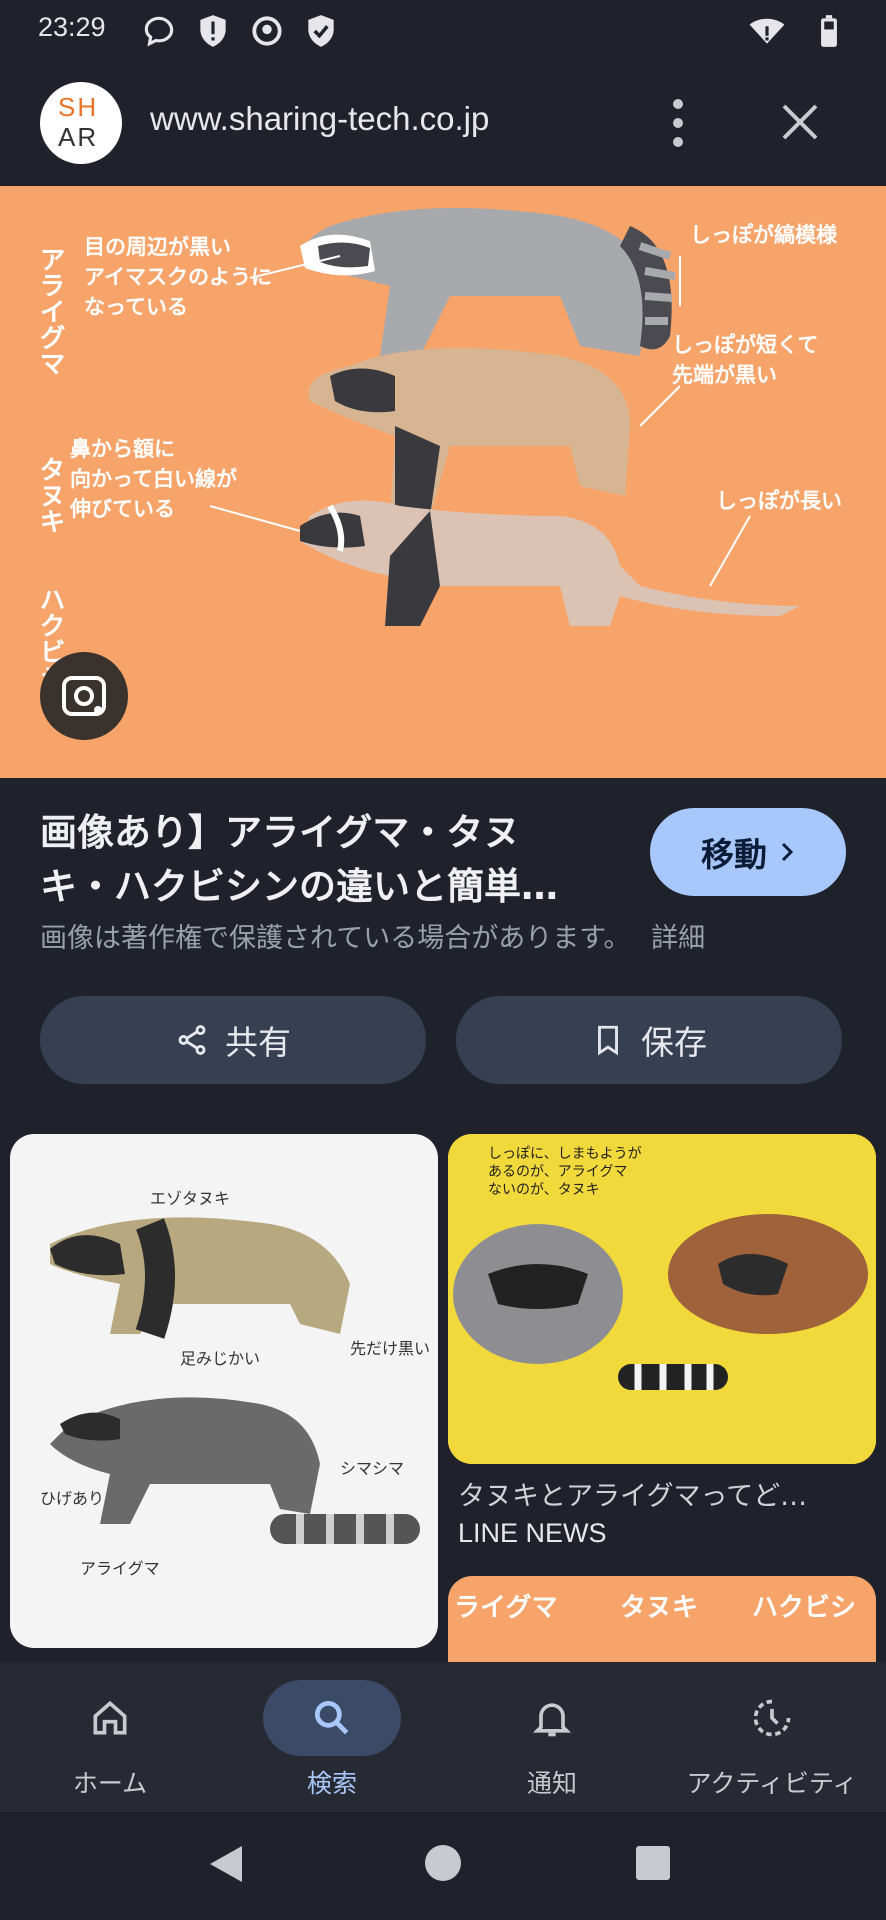 The width and height of the screenshot is (886, 1920). What do you see at coordinates (50, 311) in the screenshot?
I see `vertical-label-raccoon: アライグマ` at bounding box center [50, 311].